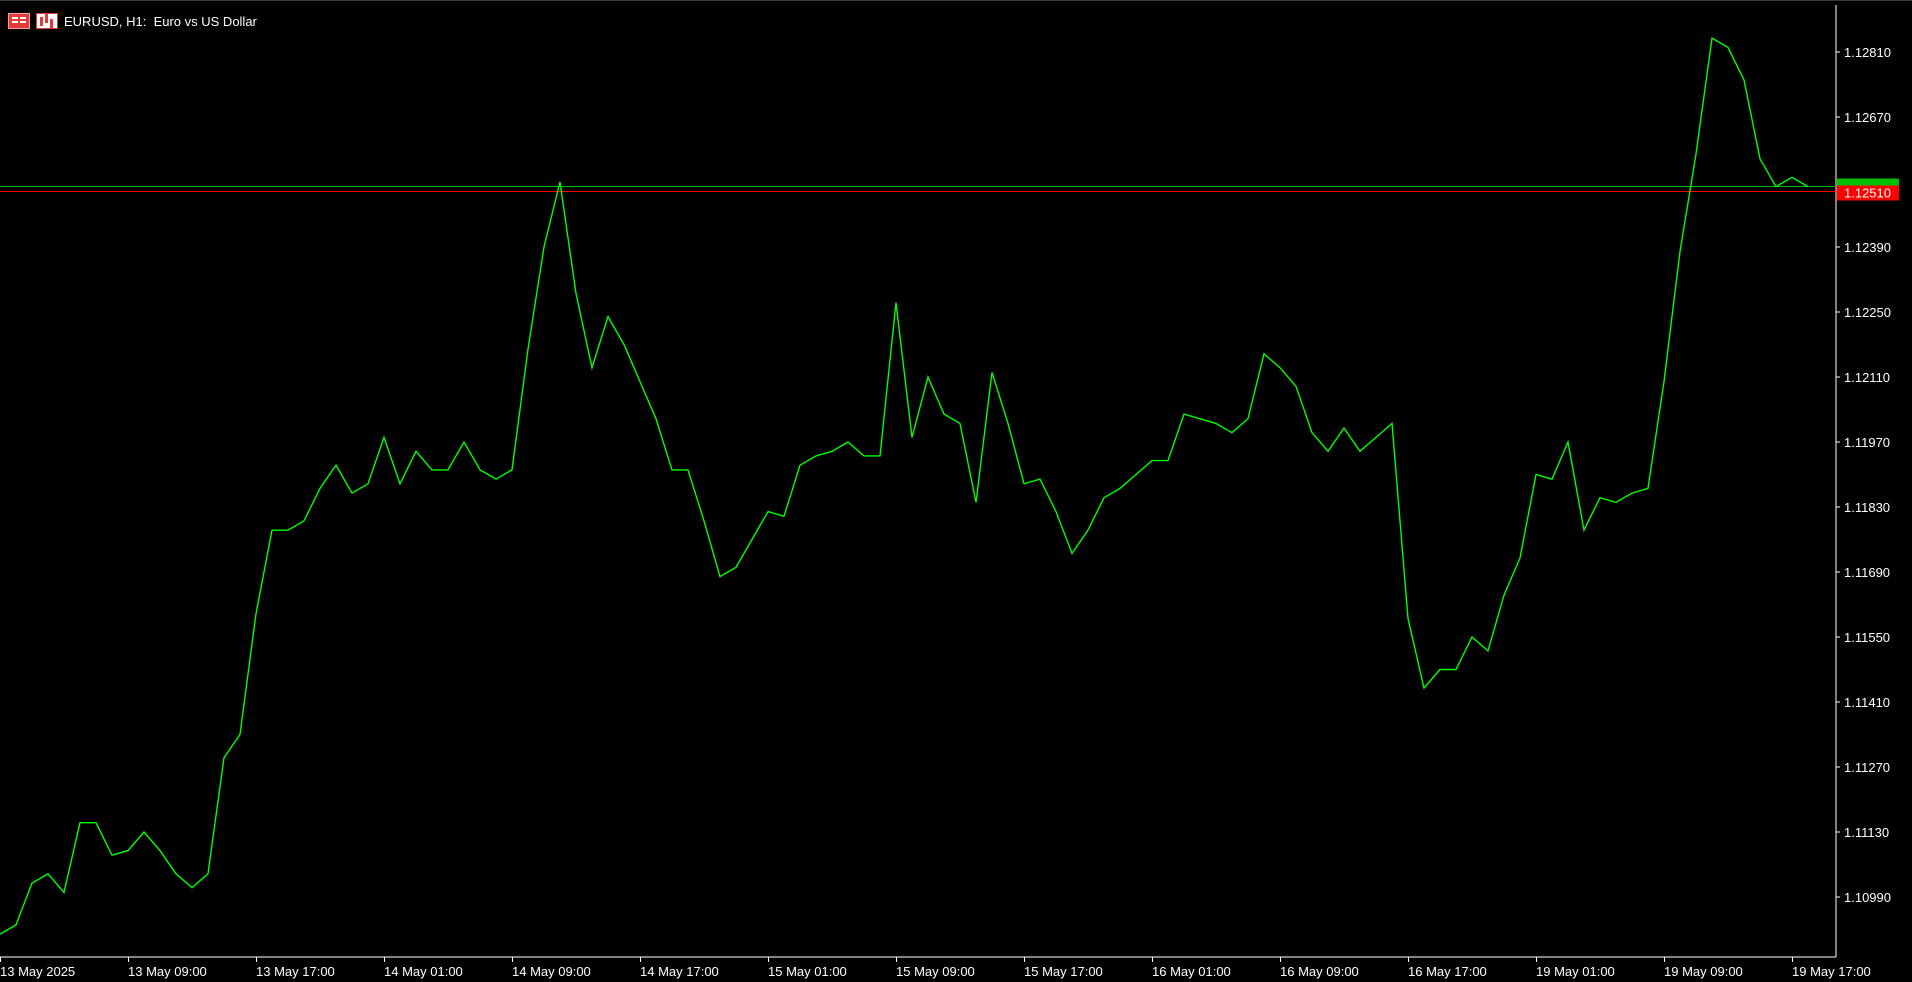  Describe the element at coordinates (1867, 52) in the screenshot. I see `price-tick-label: 1.12810` at that location.